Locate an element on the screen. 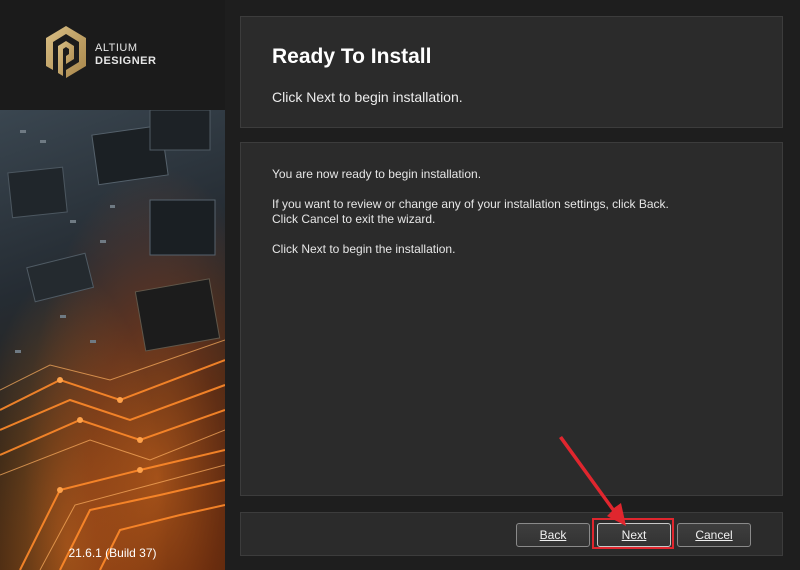  logo-text-line2: DESIGNER is located at coordinates (126, 61).